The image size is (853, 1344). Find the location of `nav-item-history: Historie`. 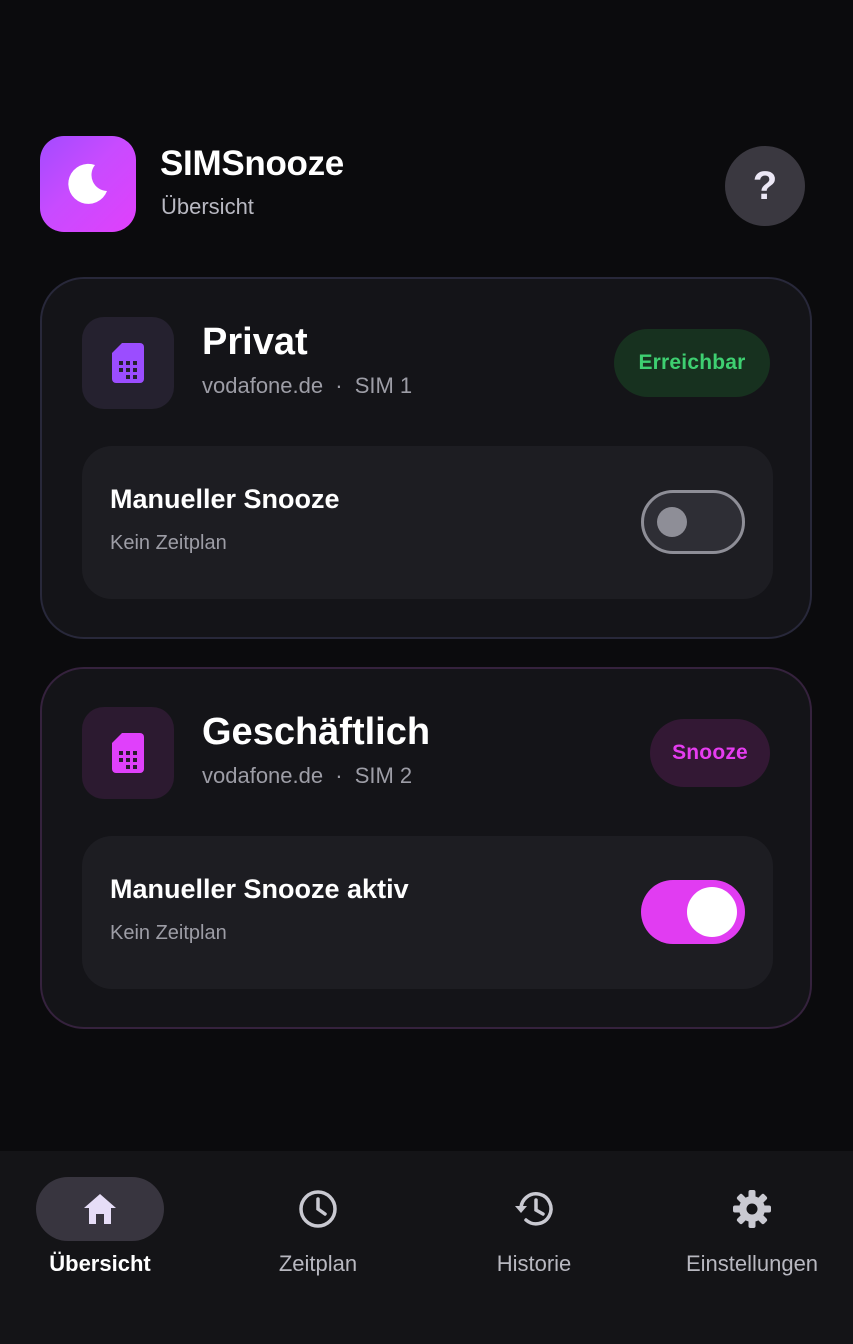

nav-item-history: Historie is located at coordinates (534, 1242).